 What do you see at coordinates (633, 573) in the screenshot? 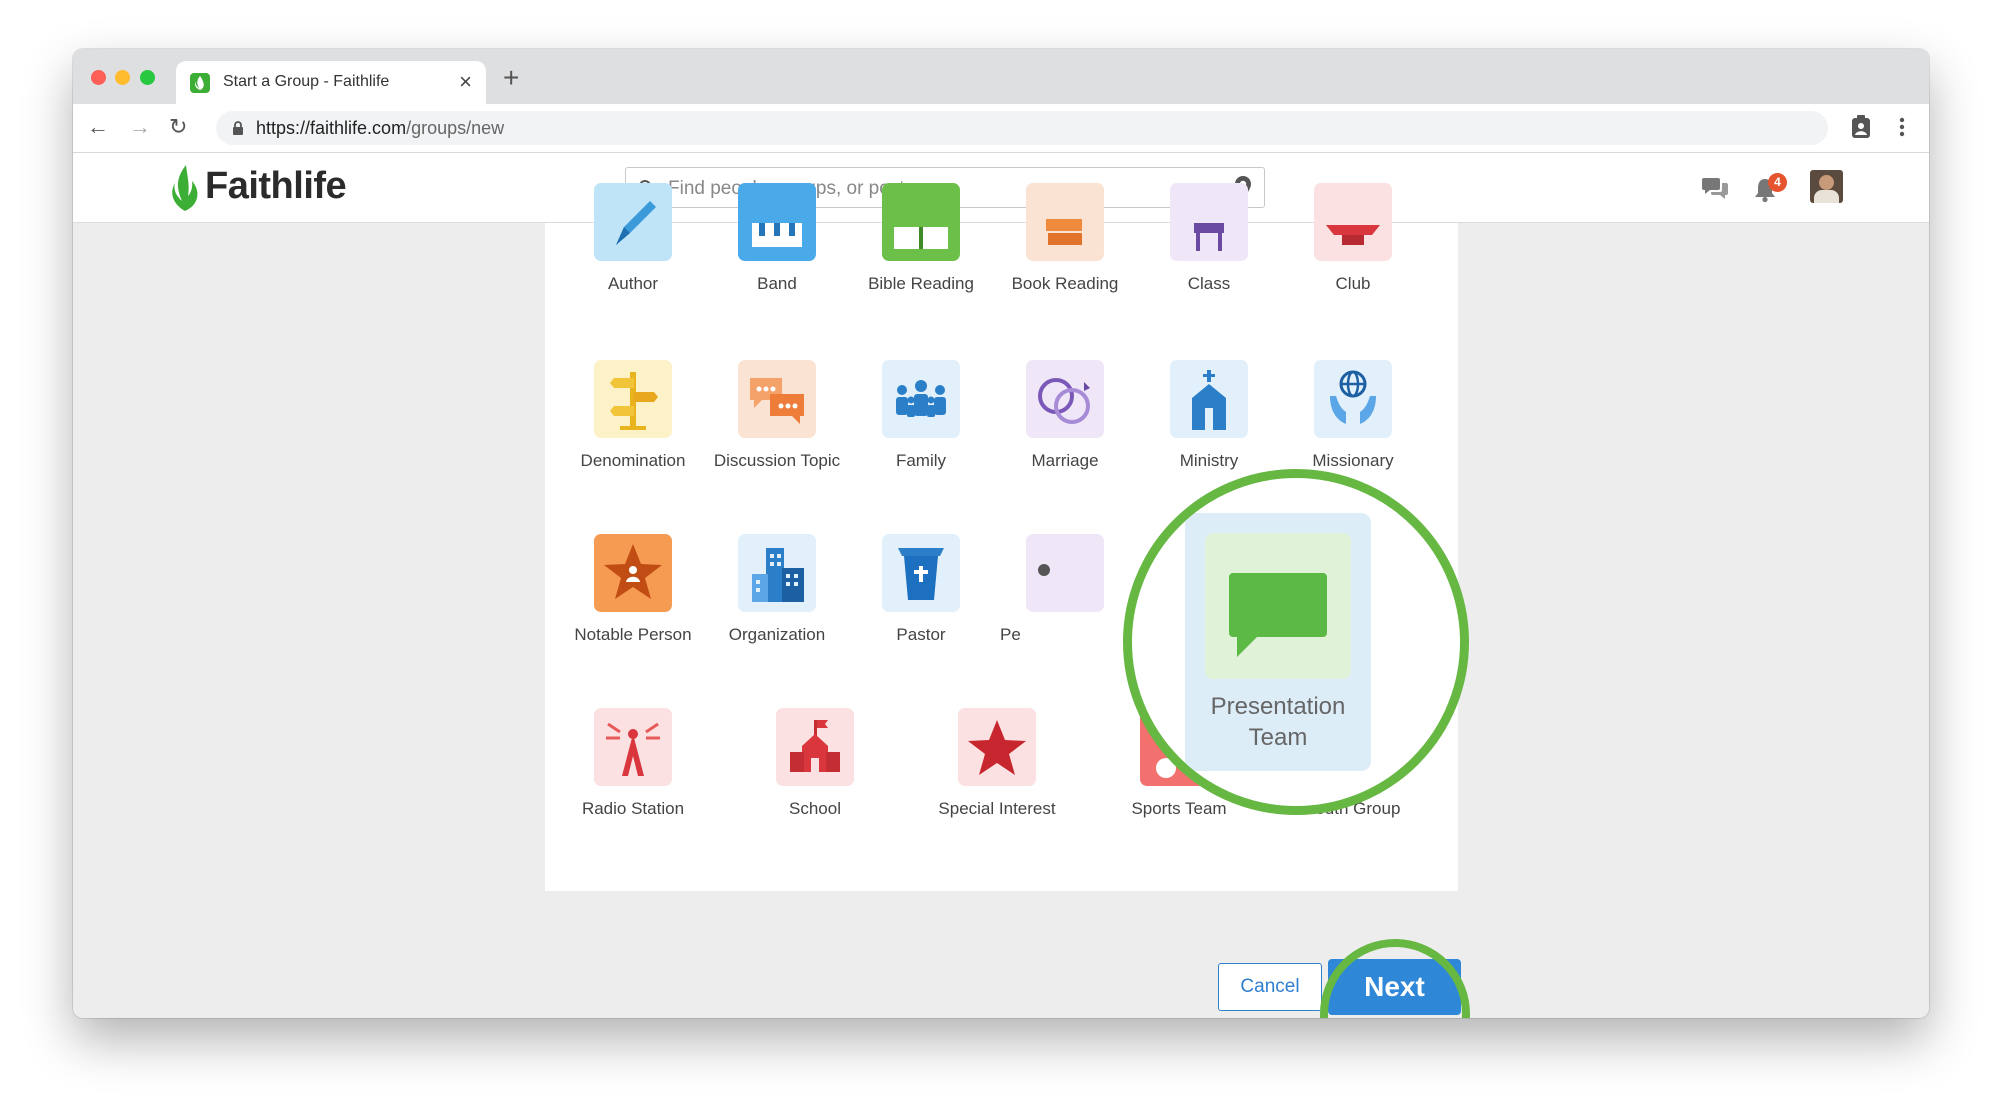
I see `star-person-icon` at bounding box center [633, 573].